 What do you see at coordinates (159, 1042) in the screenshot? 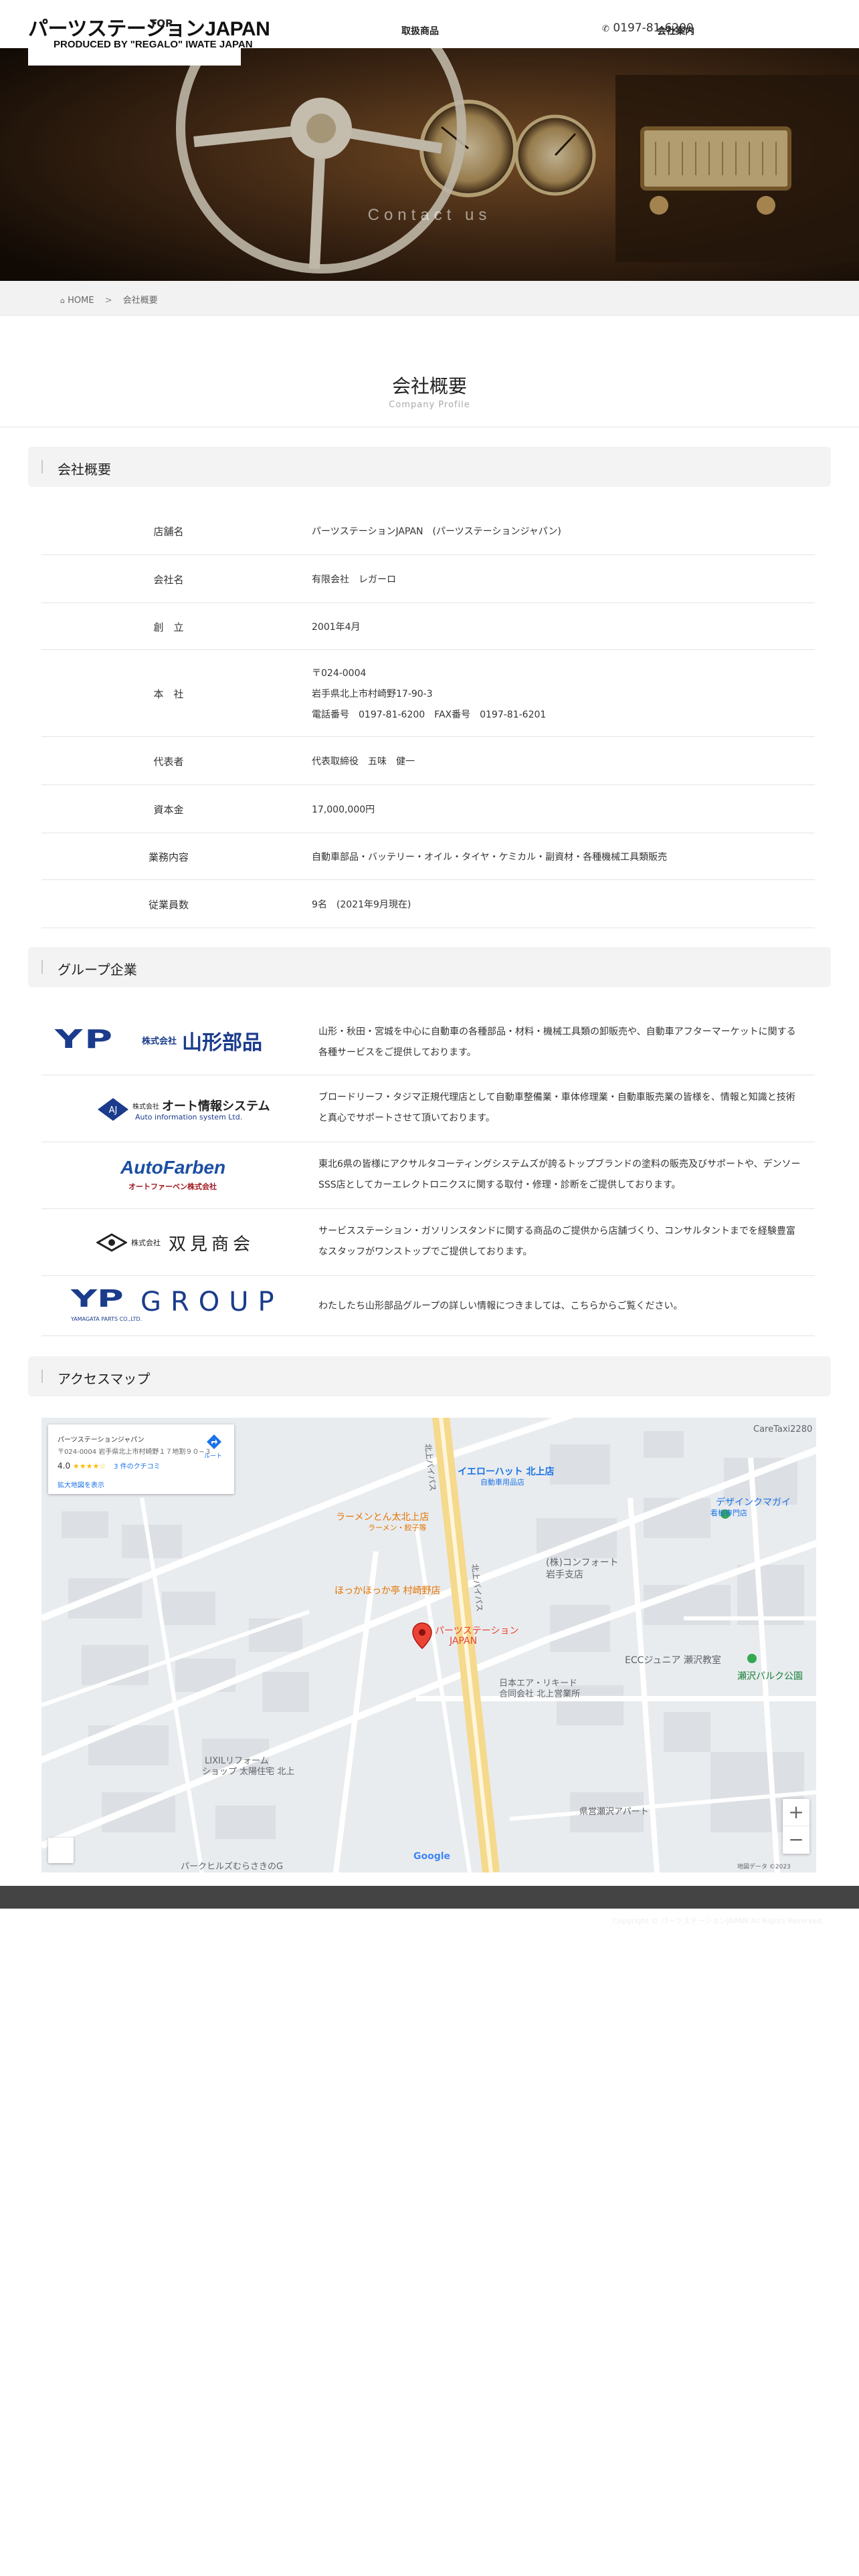
I see `yp-logo-kabushiki: 株式会社` at bounding box center [159, 1042].